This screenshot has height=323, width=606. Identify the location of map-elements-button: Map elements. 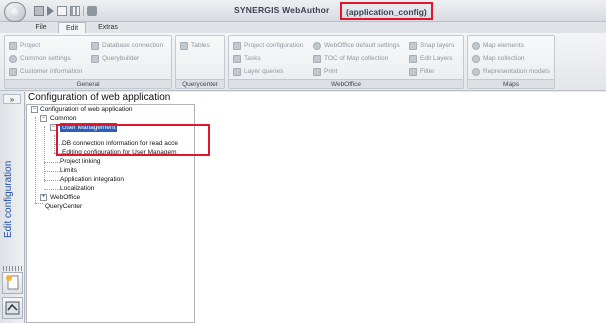
(498, 45).